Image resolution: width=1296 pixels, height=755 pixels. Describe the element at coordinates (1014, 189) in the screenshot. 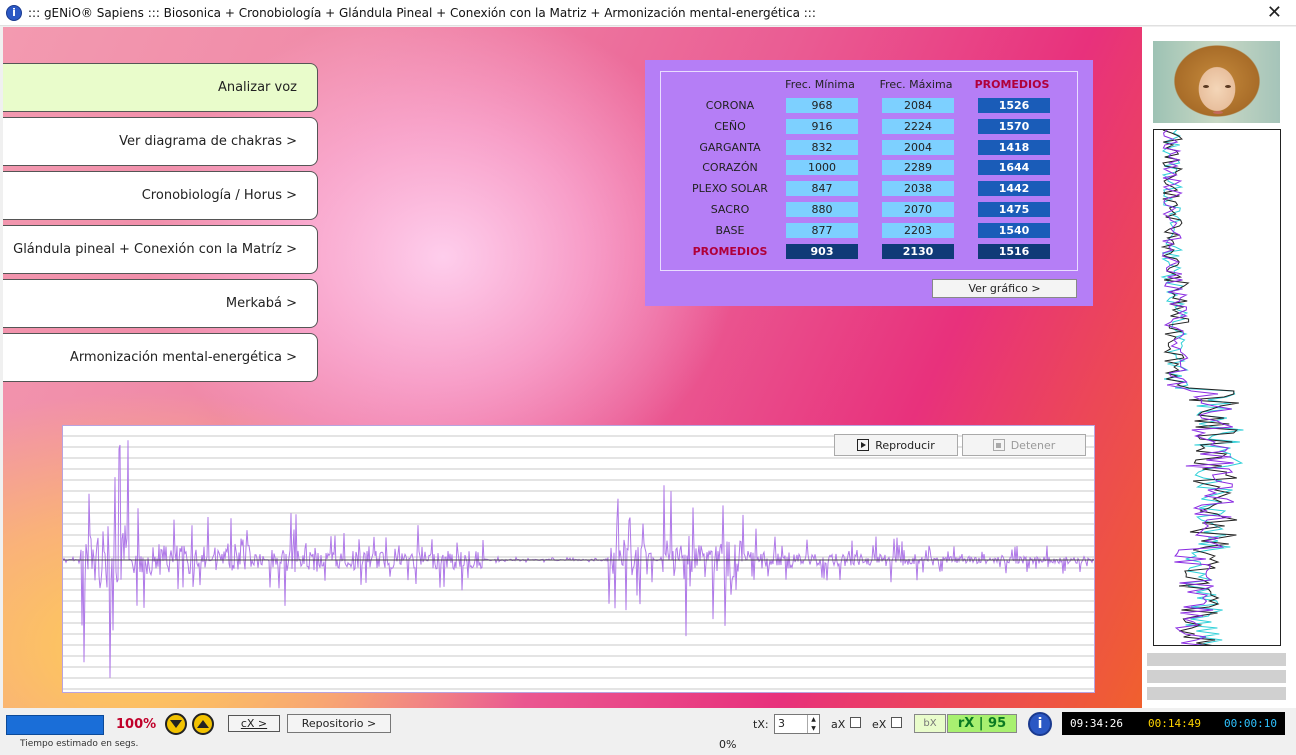

I see `stats-cell-avg: 1442` at that location.